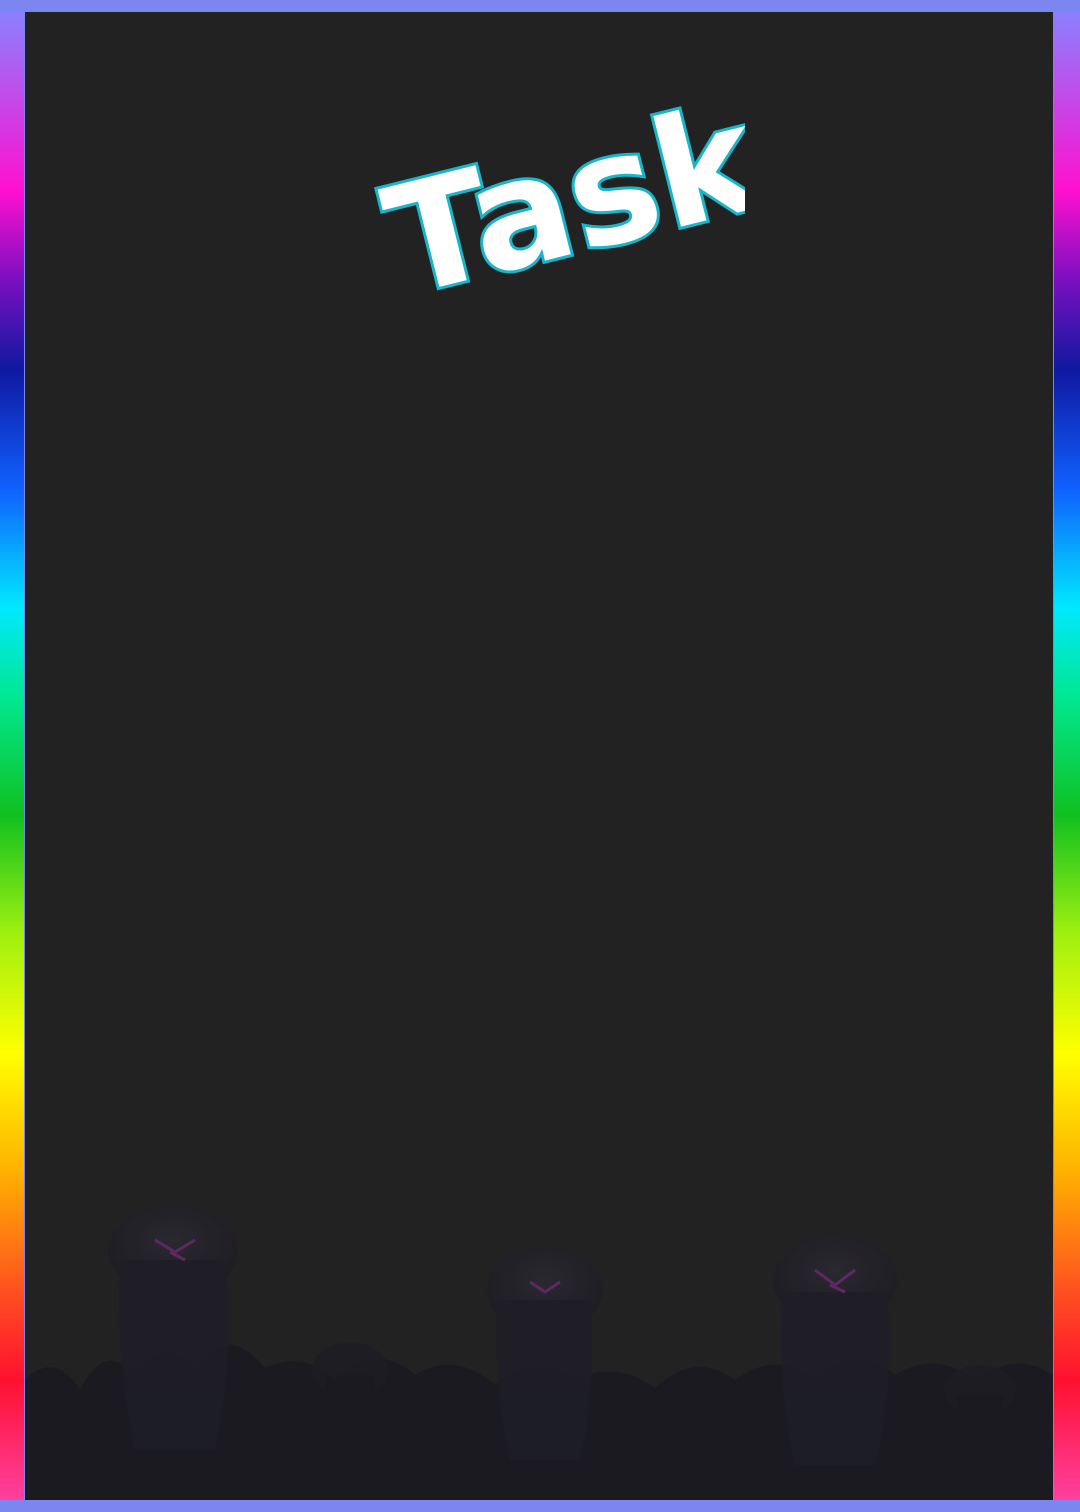 This screenshot has width=1080, height=1512. I want to click on task-title-graphic: Task, so click(556, 187).